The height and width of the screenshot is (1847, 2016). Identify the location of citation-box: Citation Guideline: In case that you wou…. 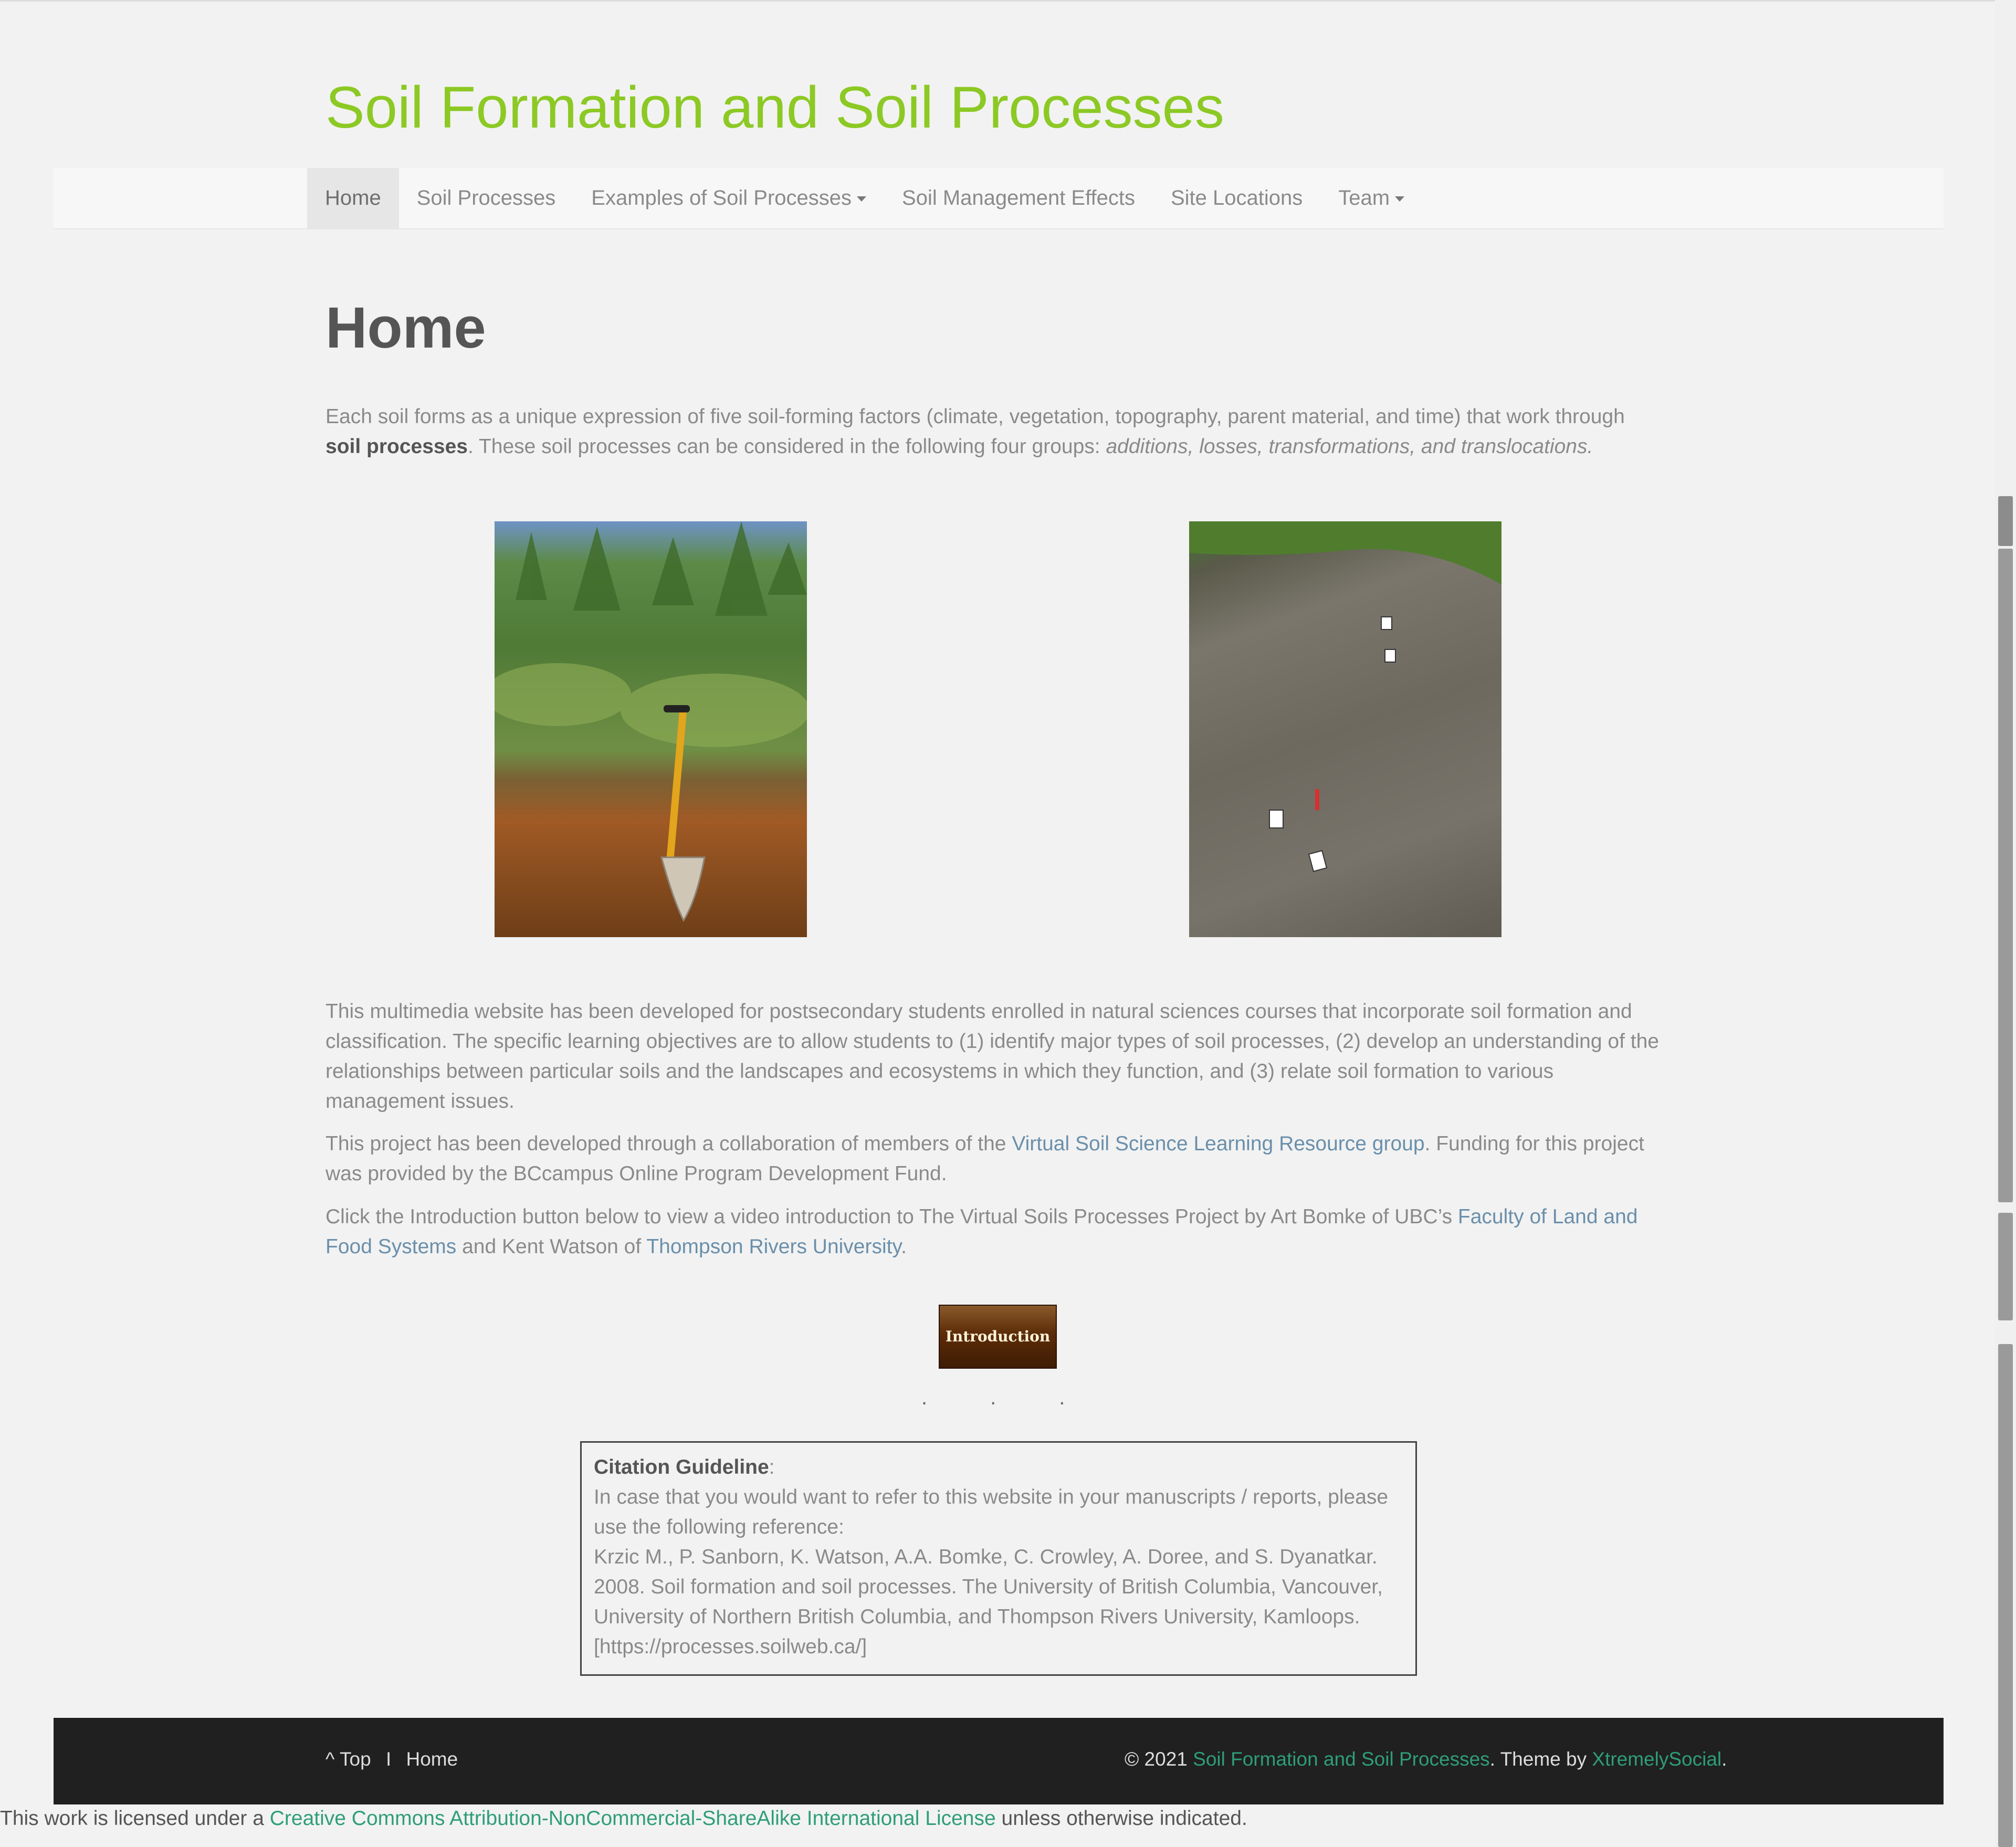
(998, 1558).